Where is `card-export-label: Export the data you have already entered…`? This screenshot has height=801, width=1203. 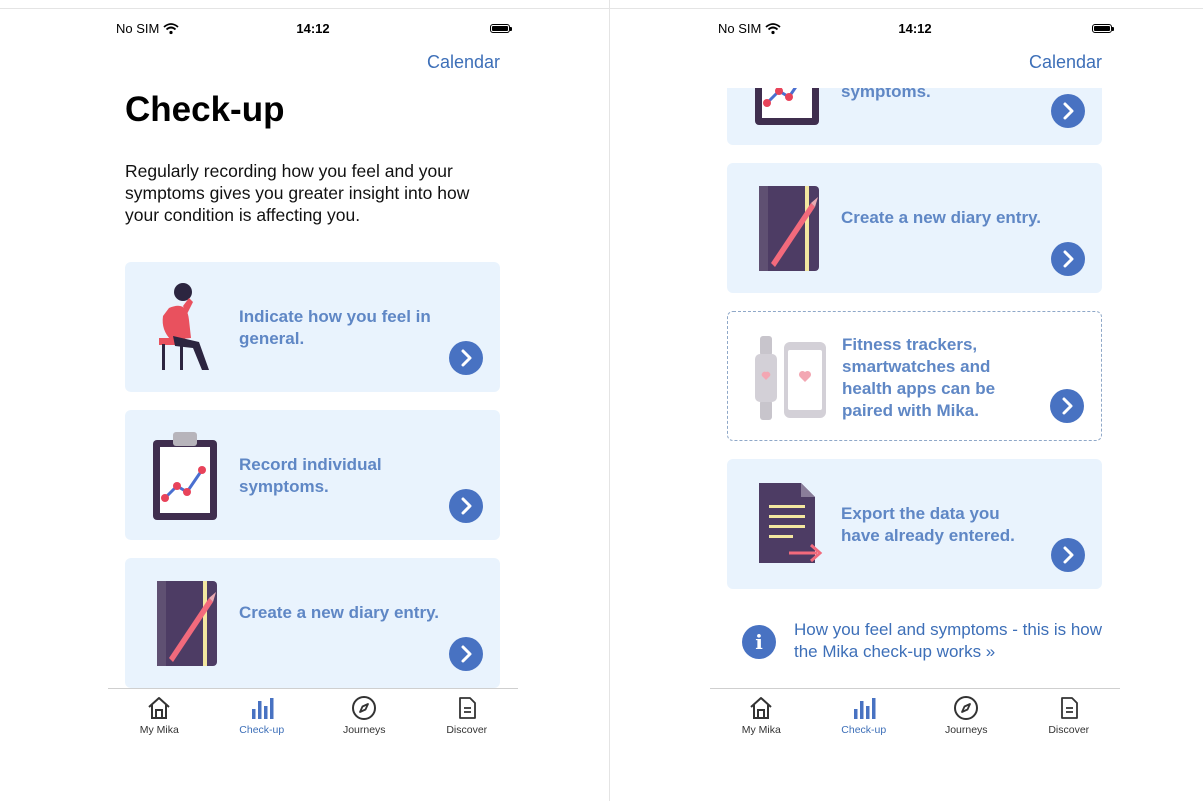 card-export-label: Export the data you have already entered… is located at coordinates (928, 524).